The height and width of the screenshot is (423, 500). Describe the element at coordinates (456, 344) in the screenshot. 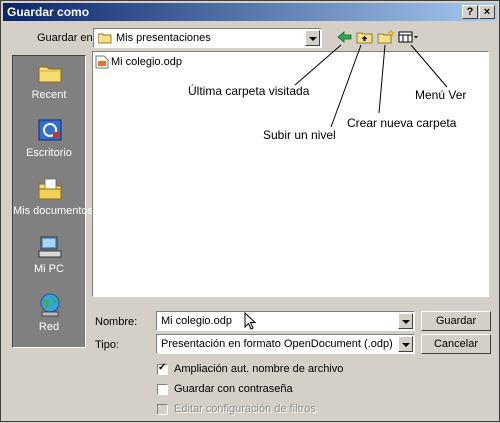

I see `cancel-button: Cancelar` at that location.